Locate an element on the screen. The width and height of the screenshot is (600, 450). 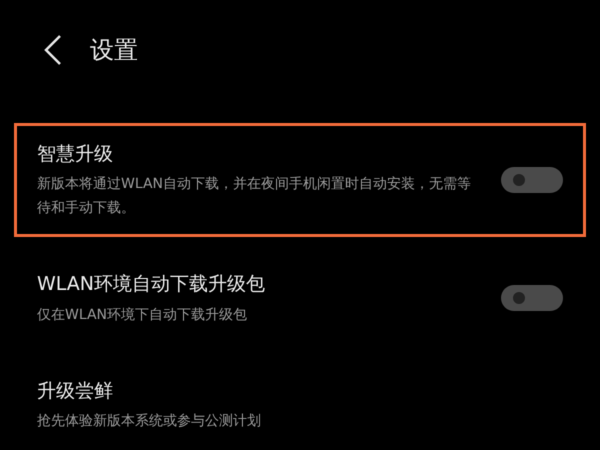
setting-description: 新版本将通过WLAN自动下载，并在夜间手机闲置时自动安装，无需等待和手动下载。 is located at coordinates (254, 196).